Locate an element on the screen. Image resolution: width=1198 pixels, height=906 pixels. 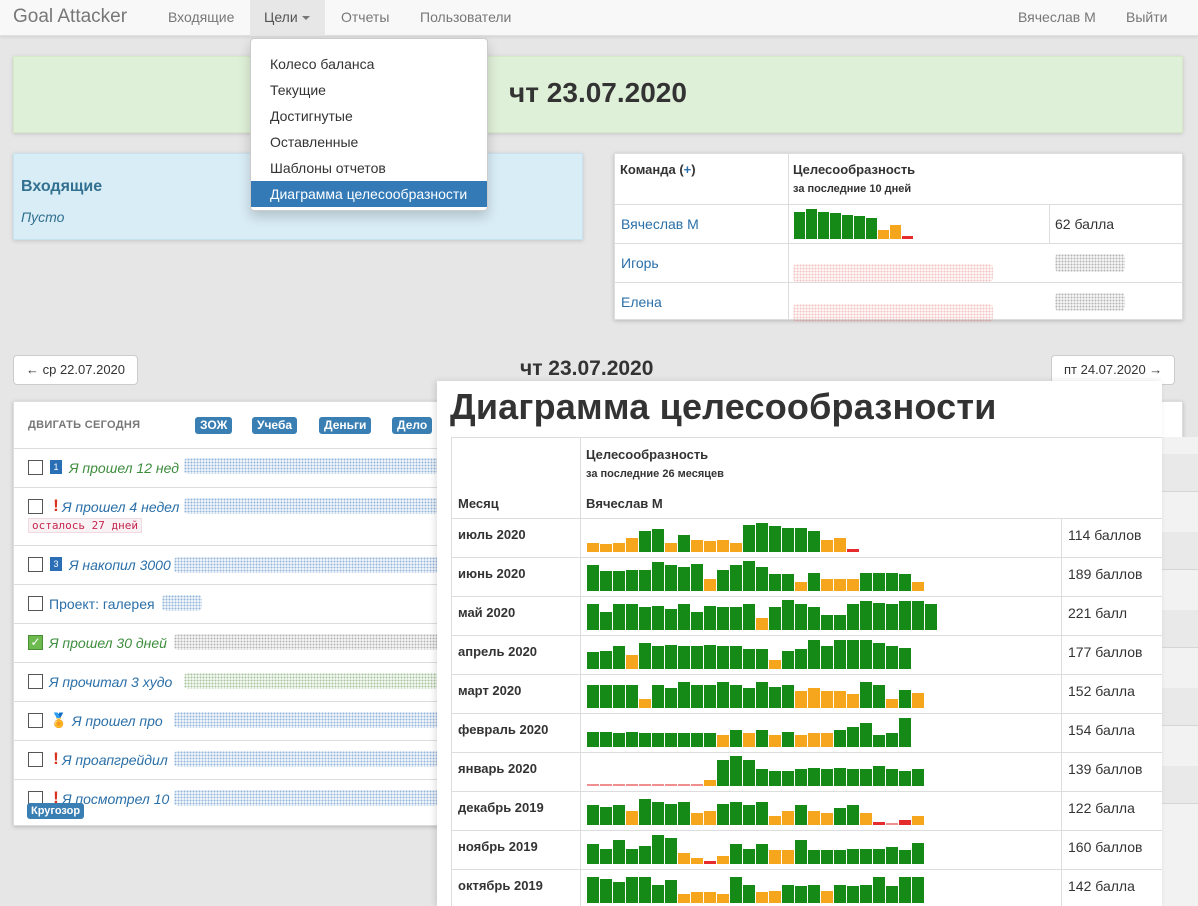
month-score: 189 баллов is located at coordinates (1105, 574).